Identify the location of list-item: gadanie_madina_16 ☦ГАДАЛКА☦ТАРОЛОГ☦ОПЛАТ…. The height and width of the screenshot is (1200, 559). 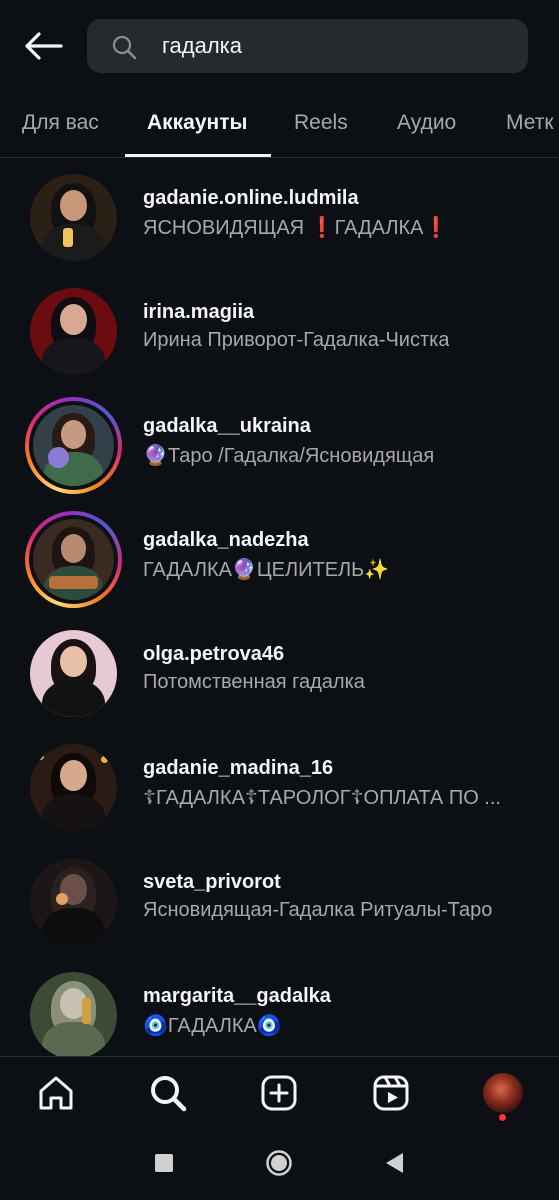
(279, 785).